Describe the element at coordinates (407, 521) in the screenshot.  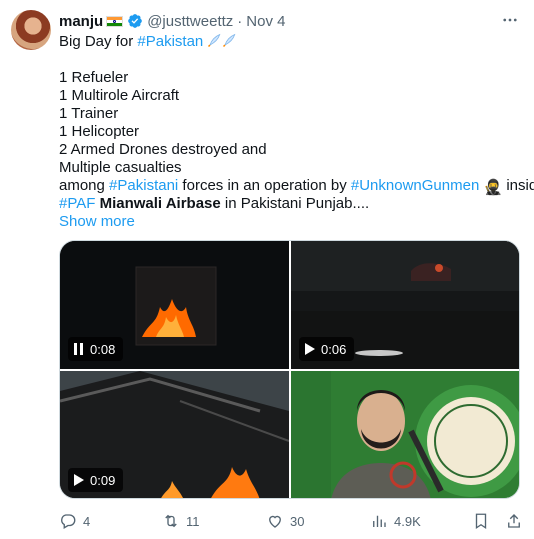
I see `view-count: 4.9K` at that location.